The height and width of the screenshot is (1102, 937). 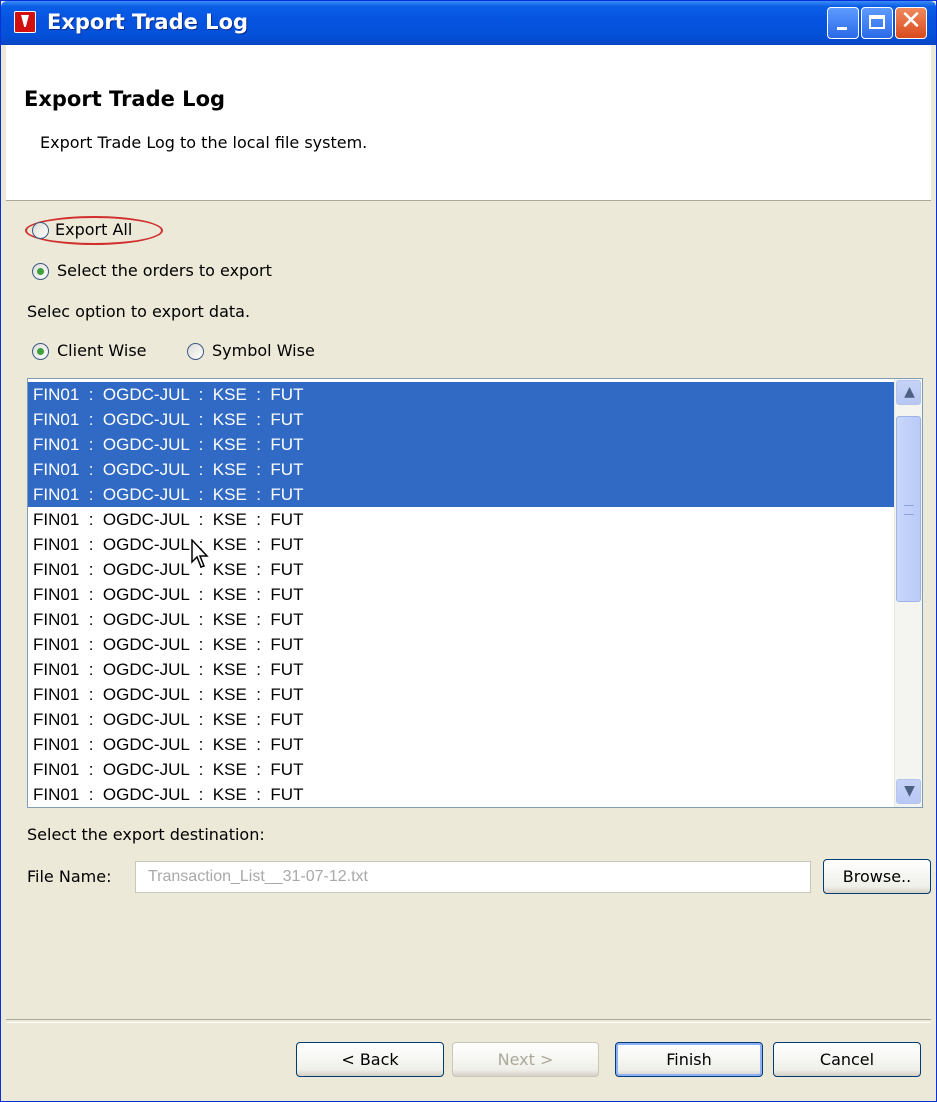 I want to click on chevron-up-icon: ▲, so click(x=909, y=392).